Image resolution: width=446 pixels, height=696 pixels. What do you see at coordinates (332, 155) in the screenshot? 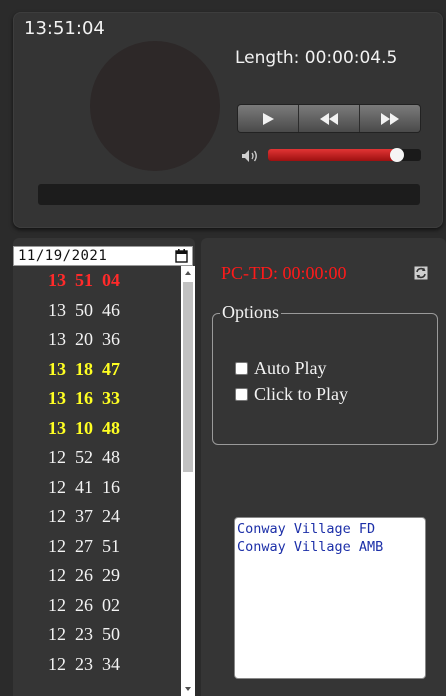
I see `volume-slider-fill` at bounding box center [332, 155].